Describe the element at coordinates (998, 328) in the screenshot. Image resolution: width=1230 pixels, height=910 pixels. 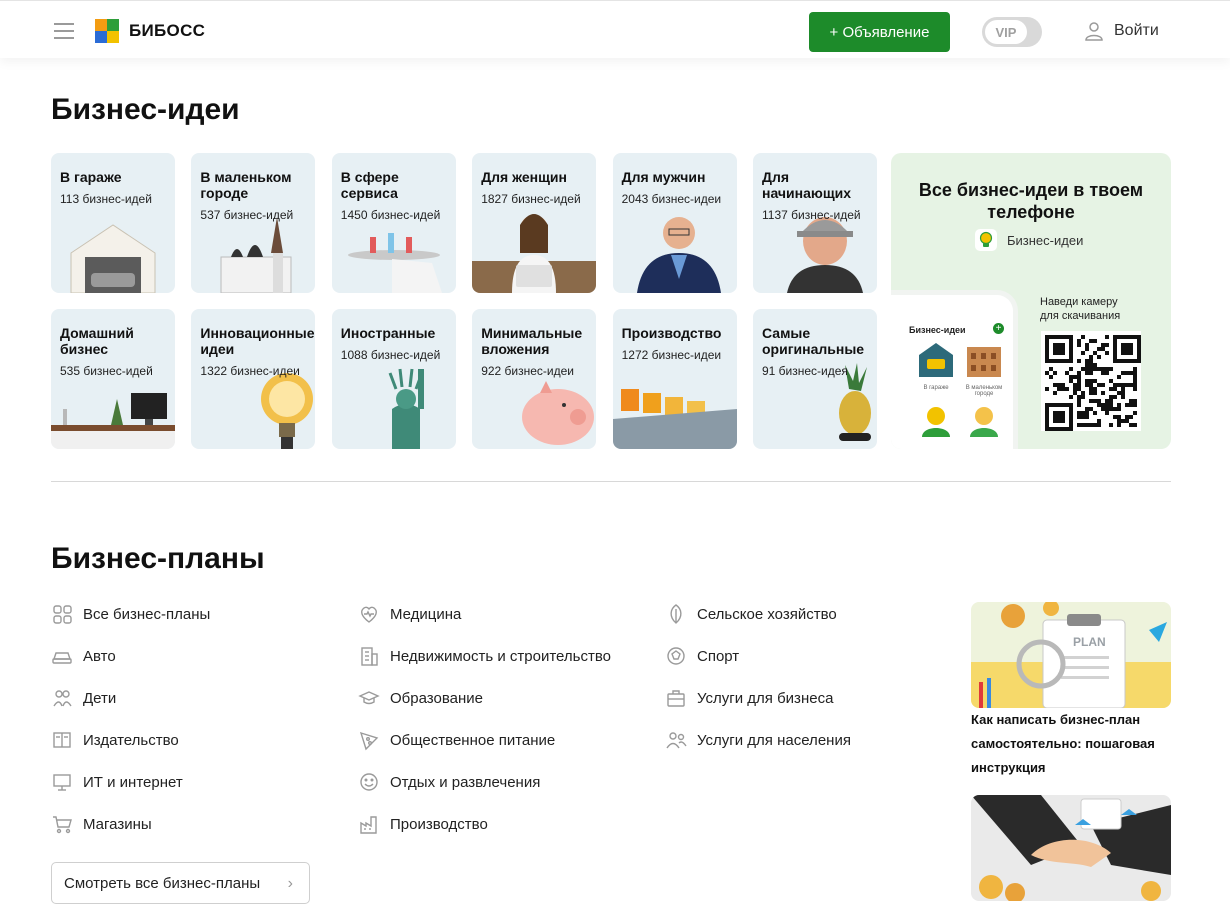
I see `phone-plus-icon: +` at that location.